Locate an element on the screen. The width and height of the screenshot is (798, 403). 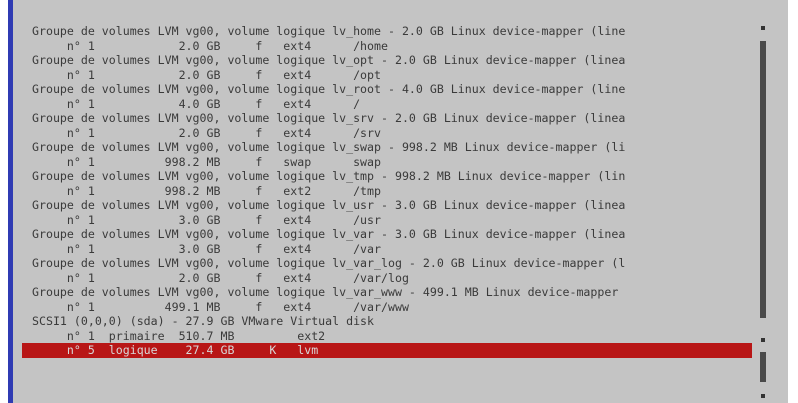
partition-list-row: n° 1 2.0 GB f ext4 /opt is located at coordinates (387, 75).